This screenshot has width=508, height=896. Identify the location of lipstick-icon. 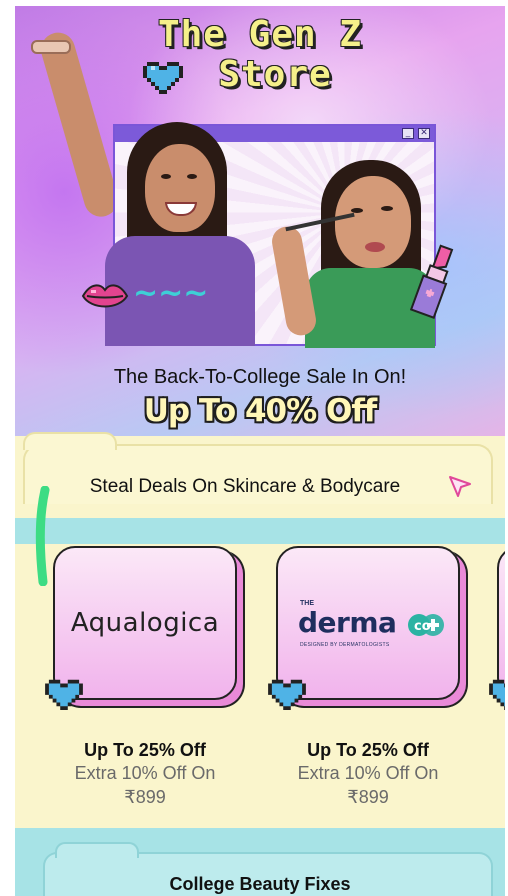
(432, 281).